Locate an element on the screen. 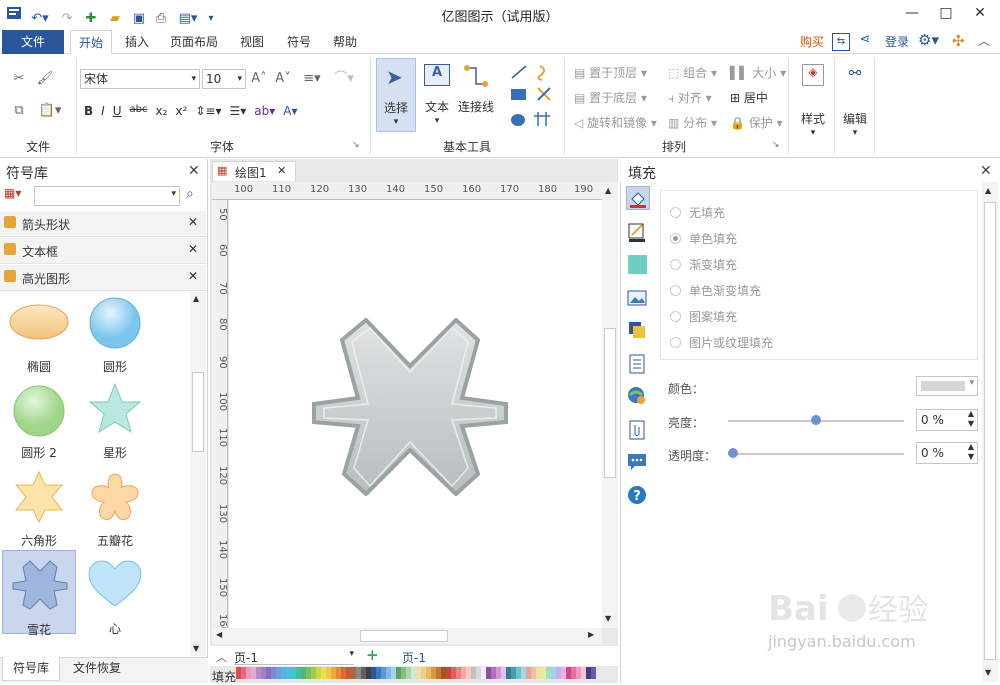 This screenshot has width=1000, height=685. bring-to-front-button: ▤ 置于顶层 ▾ is located at coordinates (610, 72).